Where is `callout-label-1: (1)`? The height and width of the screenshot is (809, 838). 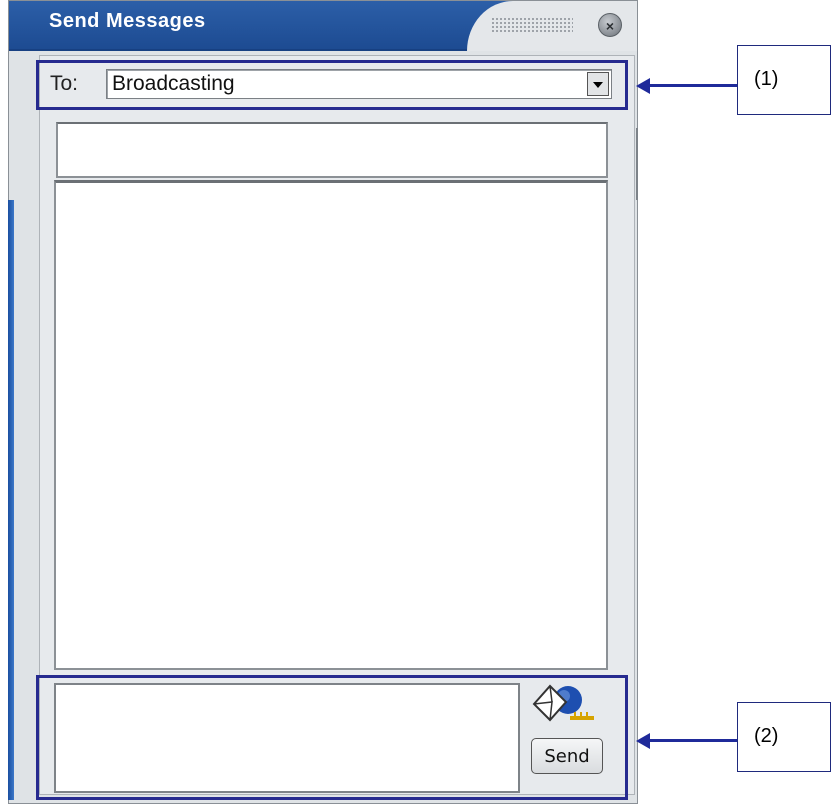
callout-label-1: (1) is located at coordinates (766, 79).